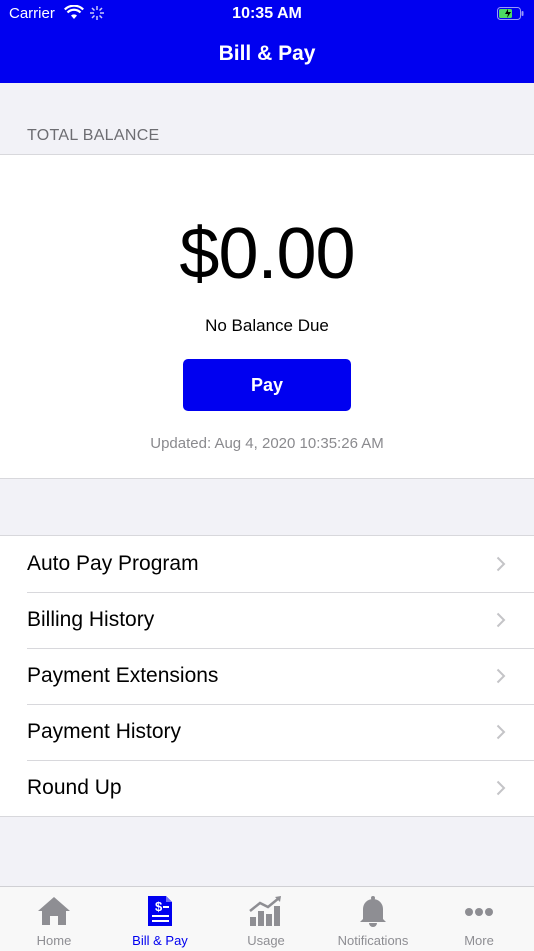  Describe the element at coordinates (74, 787) in the screenshot. I see `menu-item-label: Round Up` at that location.